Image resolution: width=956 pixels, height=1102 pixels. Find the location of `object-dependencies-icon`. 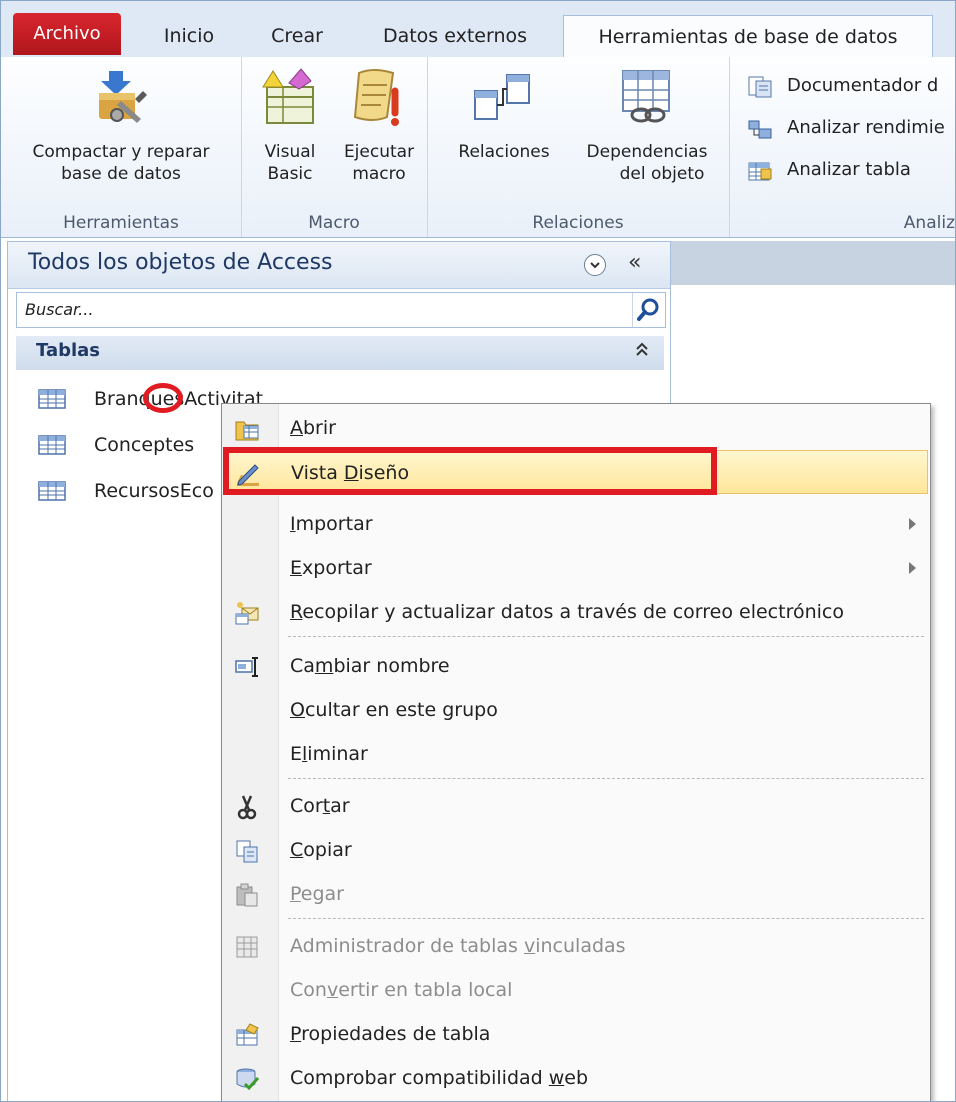

object-dependencies-icon is located at coordinates (646, 96).